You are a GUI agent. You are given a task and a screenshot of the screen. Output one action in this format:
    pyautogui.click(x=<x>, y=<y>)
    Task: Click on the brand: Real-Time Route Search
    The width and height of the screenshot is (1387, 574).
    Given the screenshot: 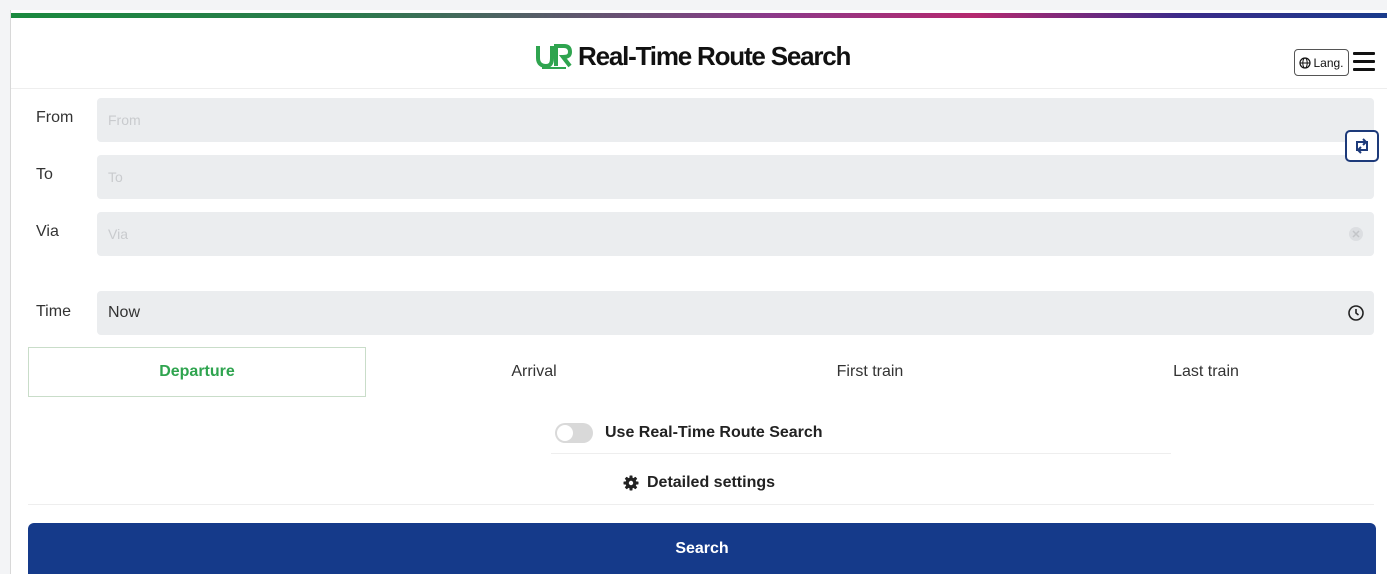 What is the action you would take?
    pyautogui.click(x=693, y=56)
    